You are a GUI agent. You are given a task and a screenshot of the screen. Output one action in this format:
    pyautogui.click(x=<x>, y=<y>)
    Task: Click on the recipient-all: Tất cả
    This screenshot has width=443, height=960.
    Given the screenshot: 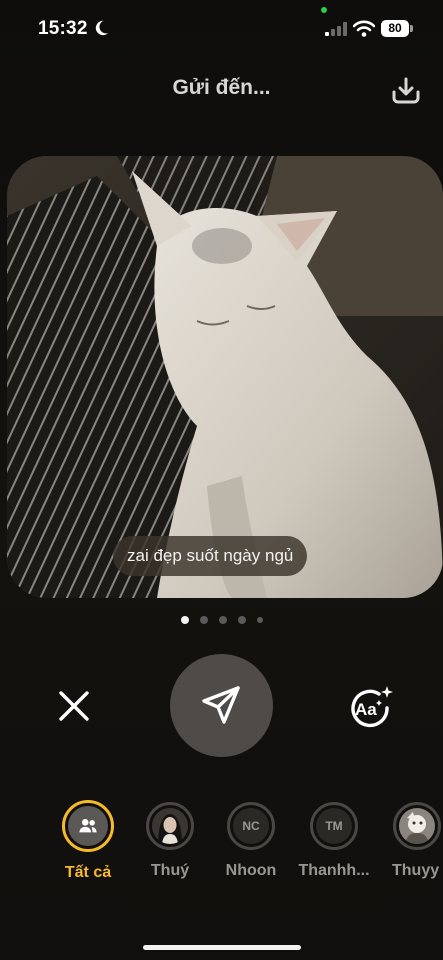 What is the action you would take?
    pyautogui.click(x=88, y=840)
    